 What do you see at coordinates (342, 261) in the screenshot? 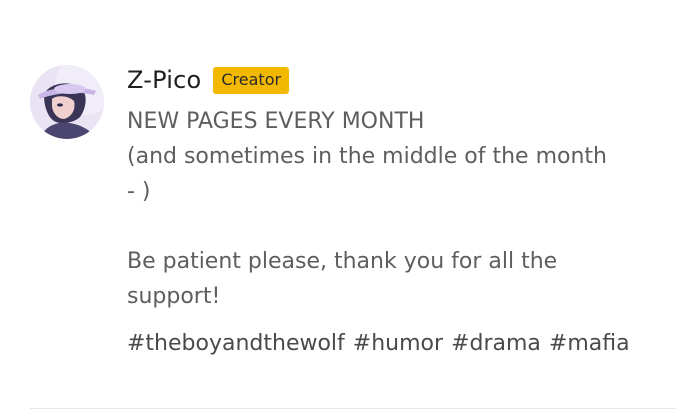
I see `post-line: Be patient please, thank you for all the` at bounding box center [342, 261].